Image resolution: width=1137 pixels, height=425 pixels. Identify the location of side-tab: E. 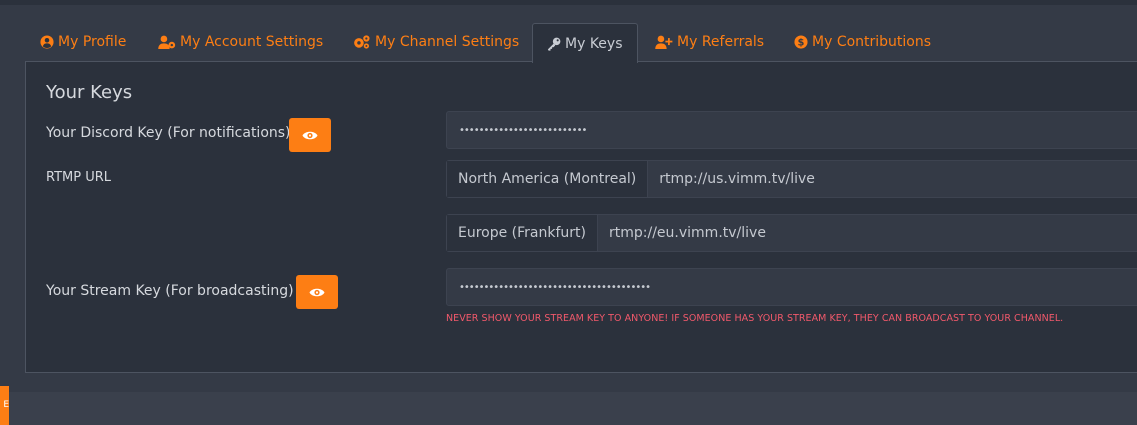
(4, 405).